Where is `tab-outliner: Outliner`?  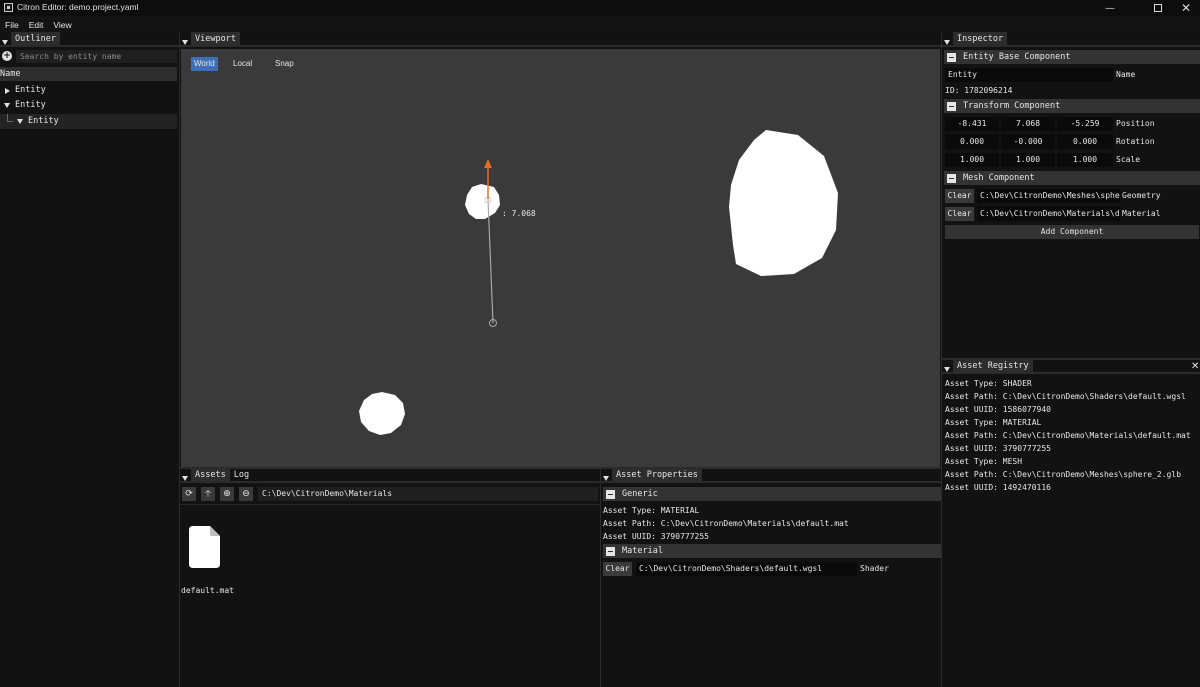
tab-outliner: Outliner is located at coordinates (35, 38).